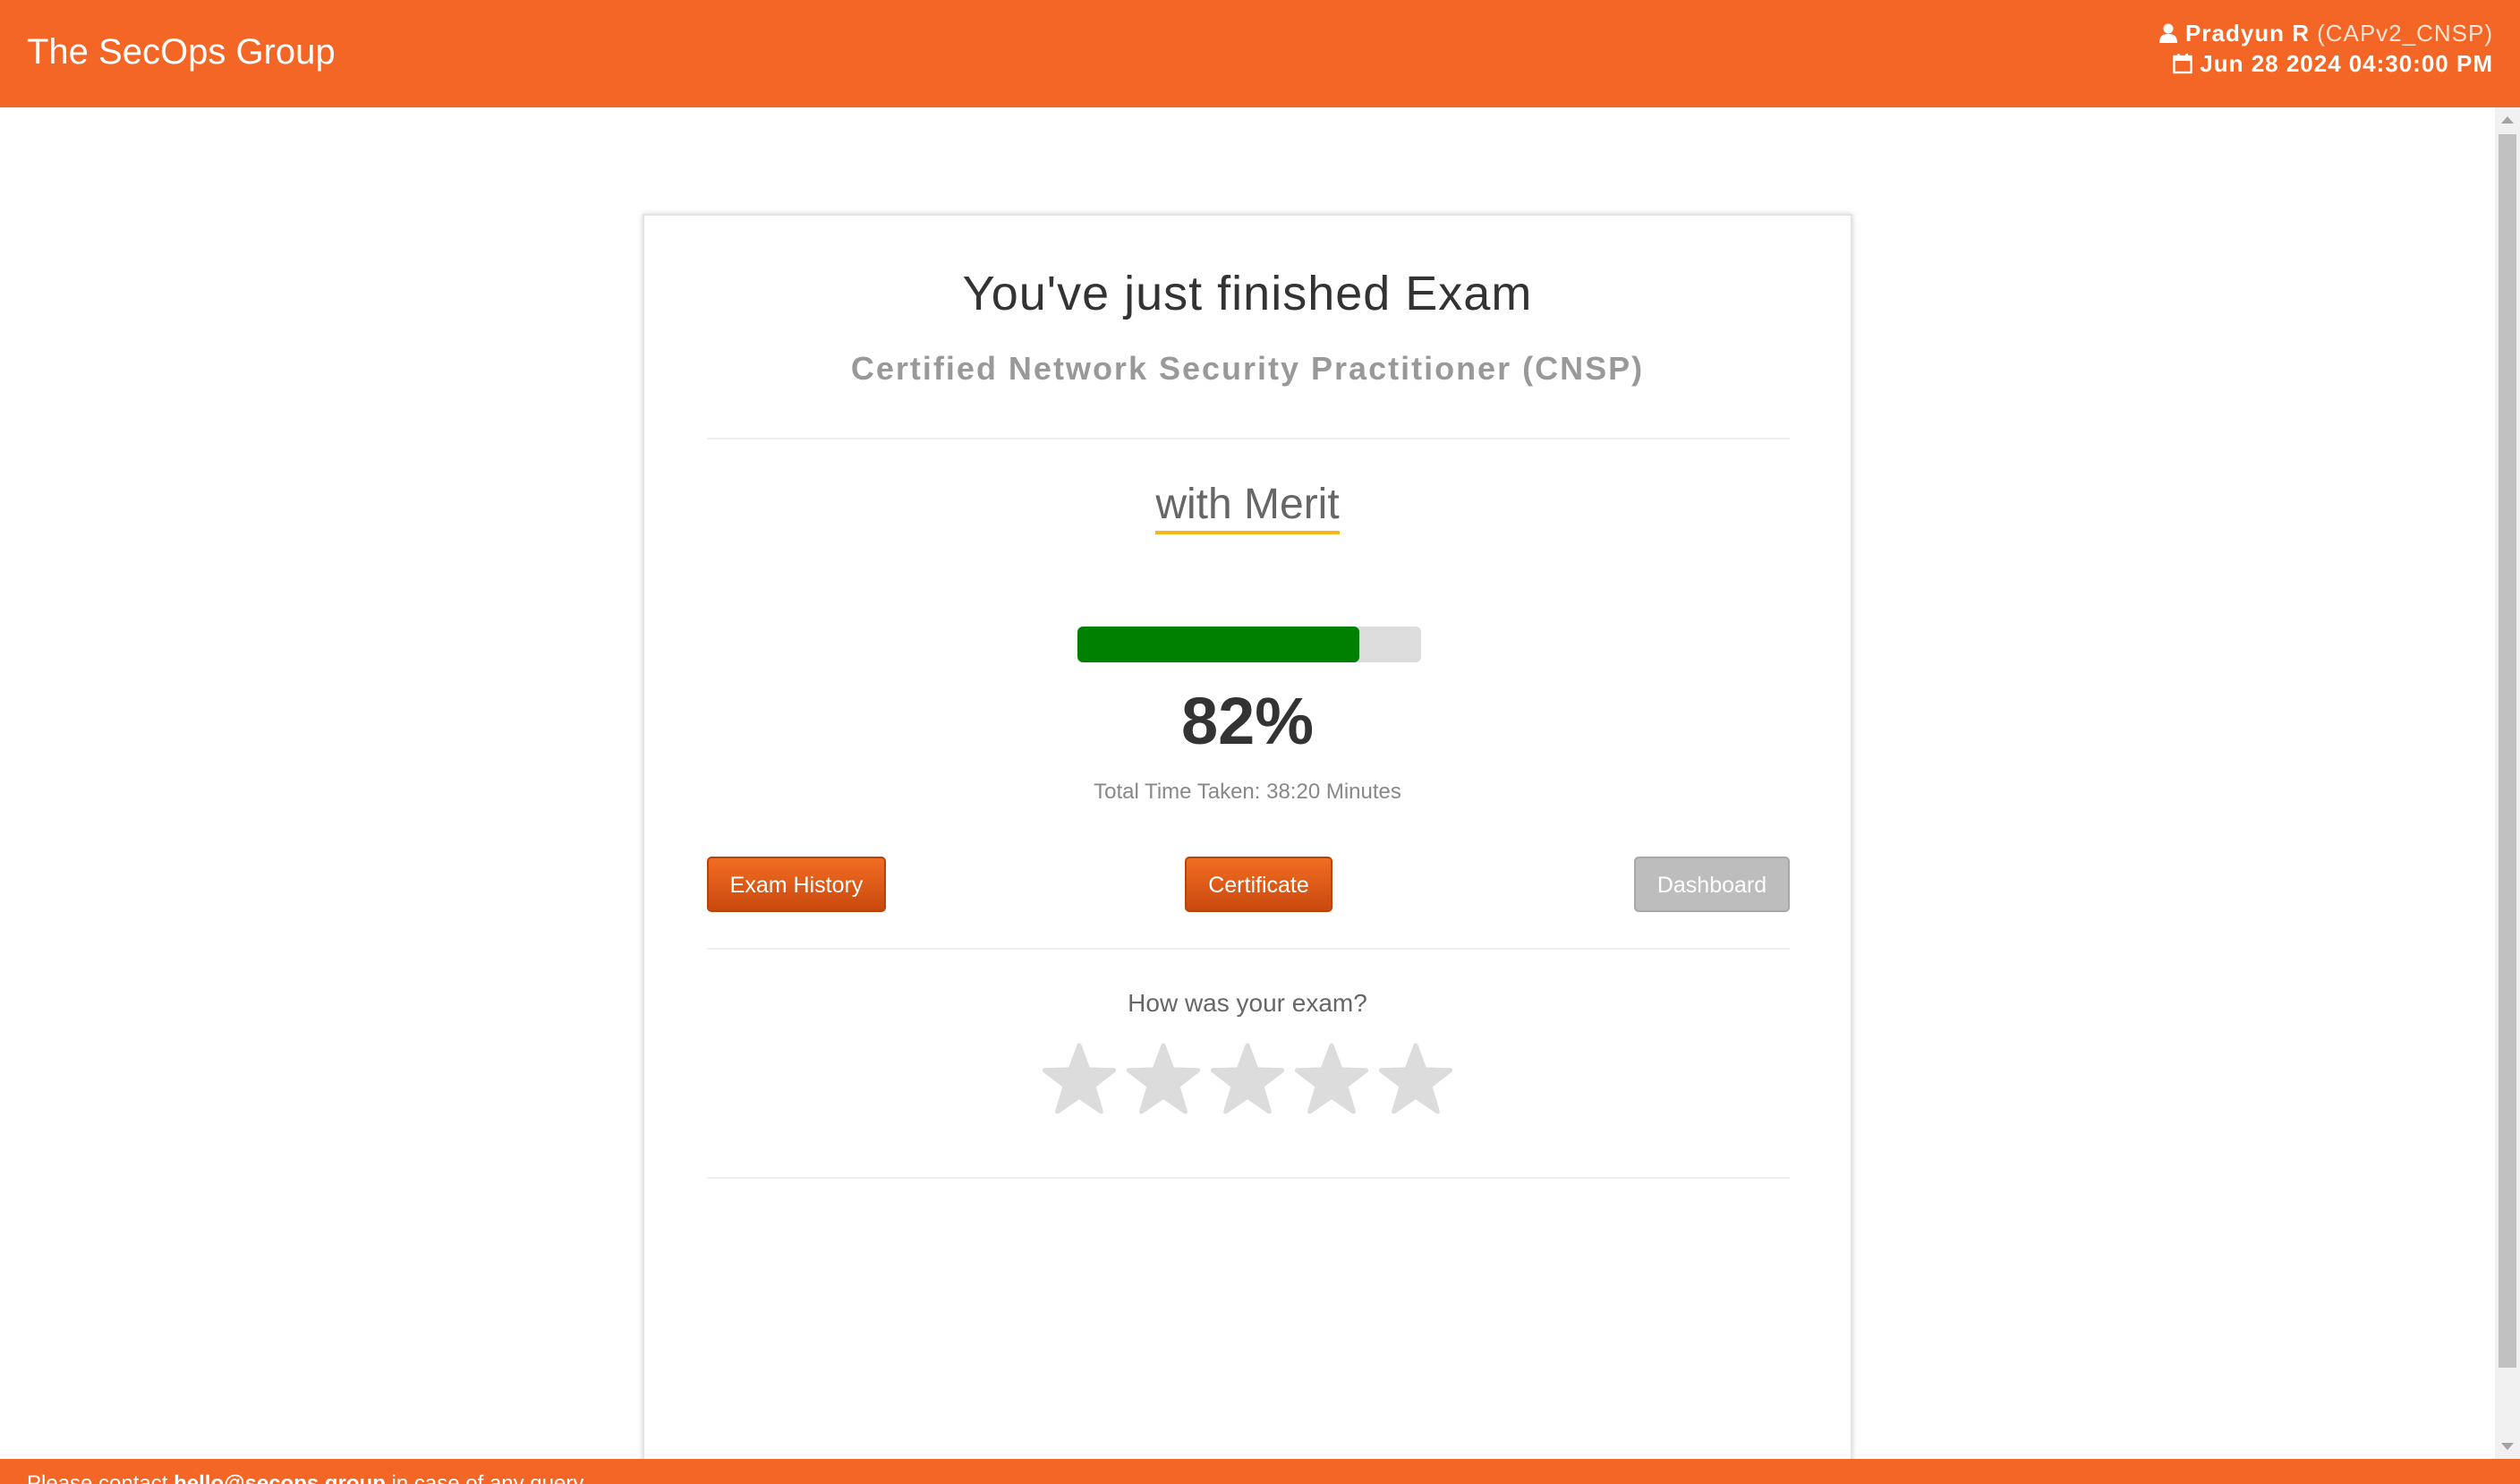 The image size is (2520, 1484). I want to click on footer-prefix: Please contact, so click(97, 1477).